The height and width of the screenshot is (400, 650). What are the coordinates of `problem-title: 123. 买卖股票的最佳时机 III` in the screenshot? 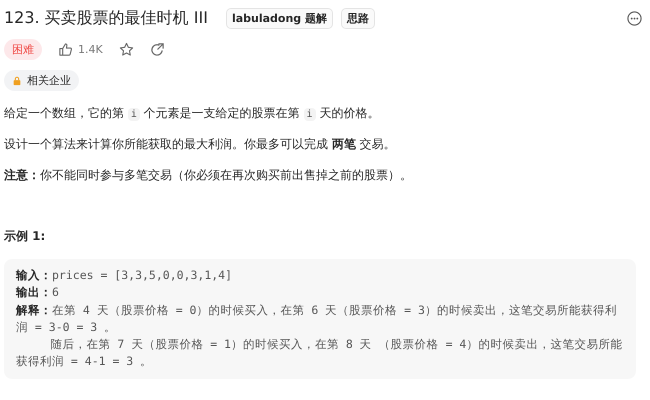 It's located at (106, 18).